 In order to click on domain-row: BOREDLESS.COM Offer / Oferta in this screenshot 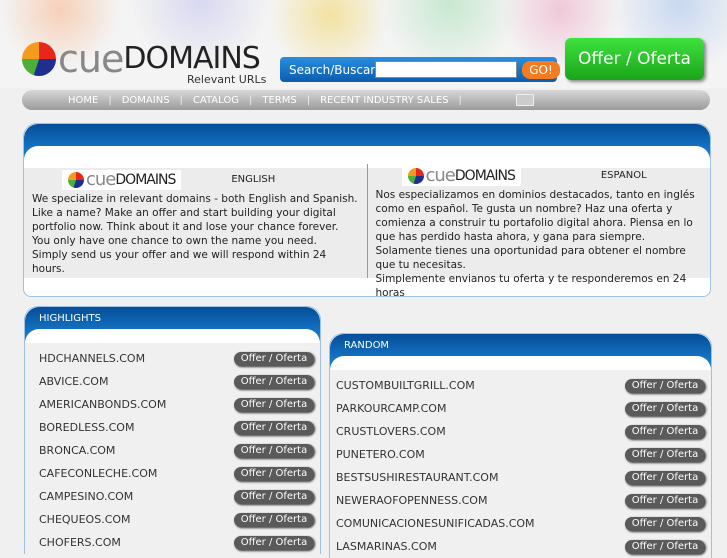, I will do `click(172, 427)`.